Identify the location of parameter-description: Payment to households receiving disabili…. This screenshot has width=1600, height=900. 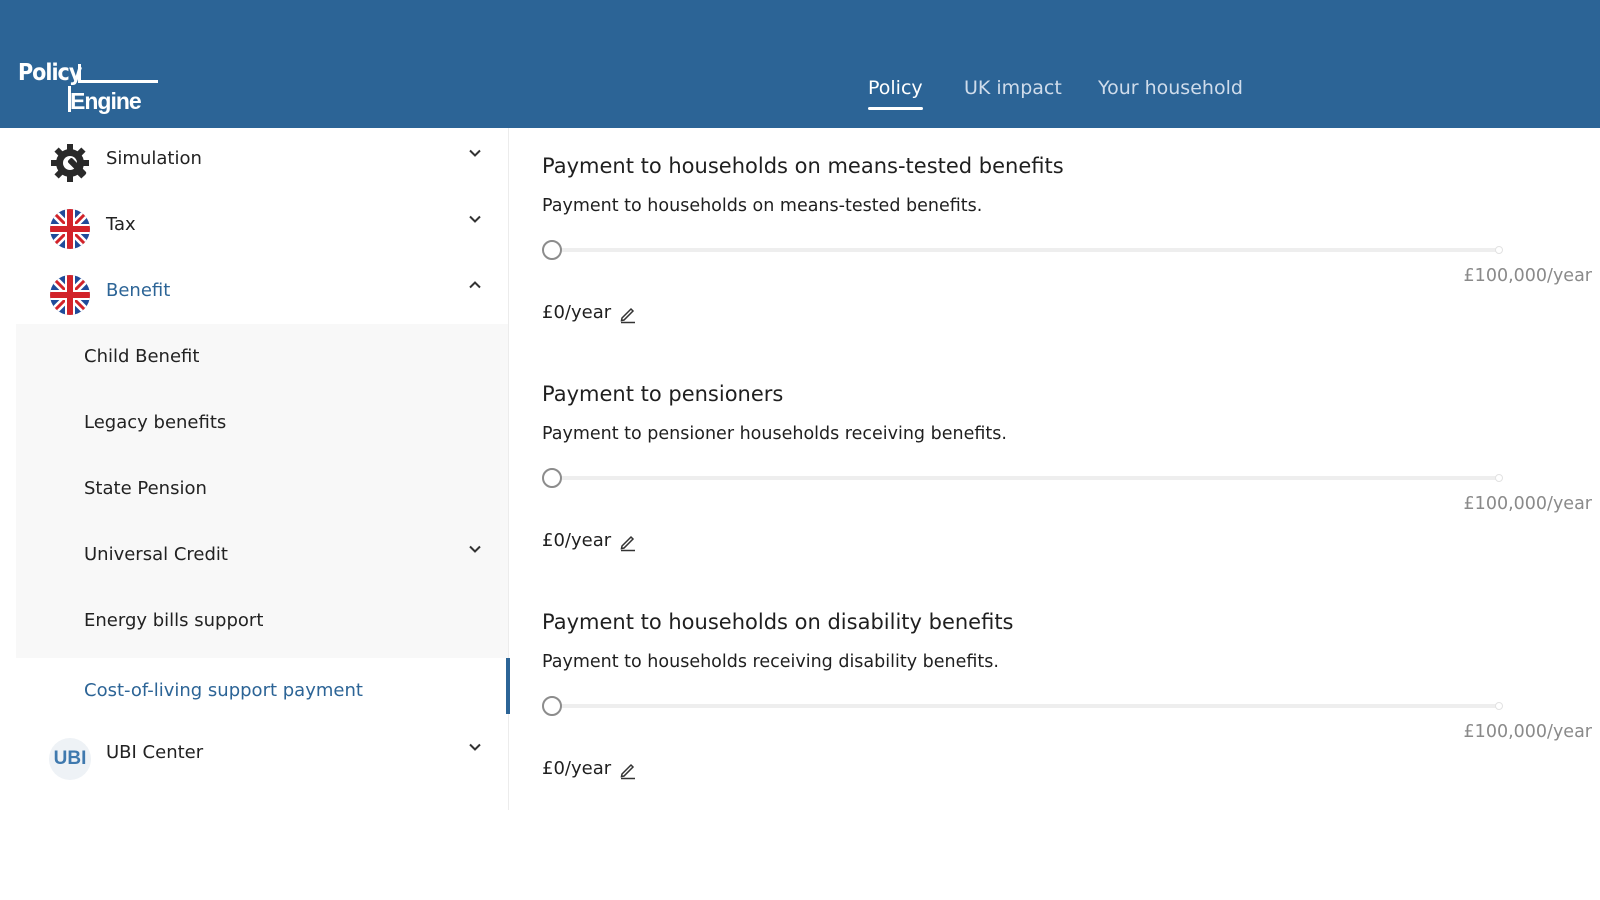
(770, 662).